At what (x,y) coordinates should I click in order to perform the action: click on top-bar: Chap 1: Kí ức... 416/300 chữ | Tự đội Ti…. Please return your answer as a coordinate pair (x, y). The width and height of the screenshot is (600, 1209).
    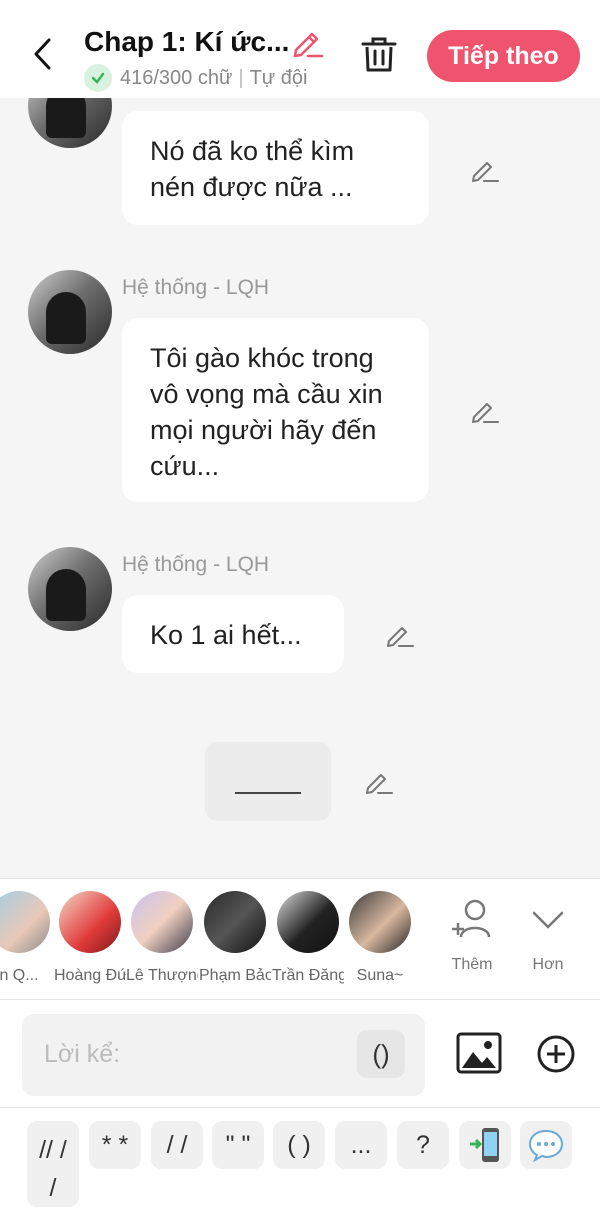
    Looking at the image, I should click on (300, 49).